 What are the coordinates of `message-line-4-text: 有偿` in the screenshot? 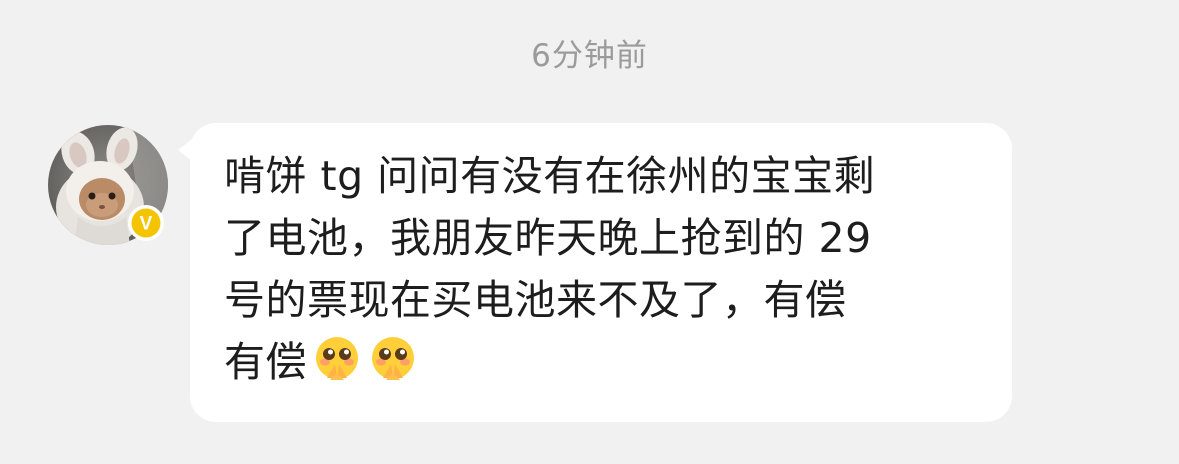 It's located at (265, 362).